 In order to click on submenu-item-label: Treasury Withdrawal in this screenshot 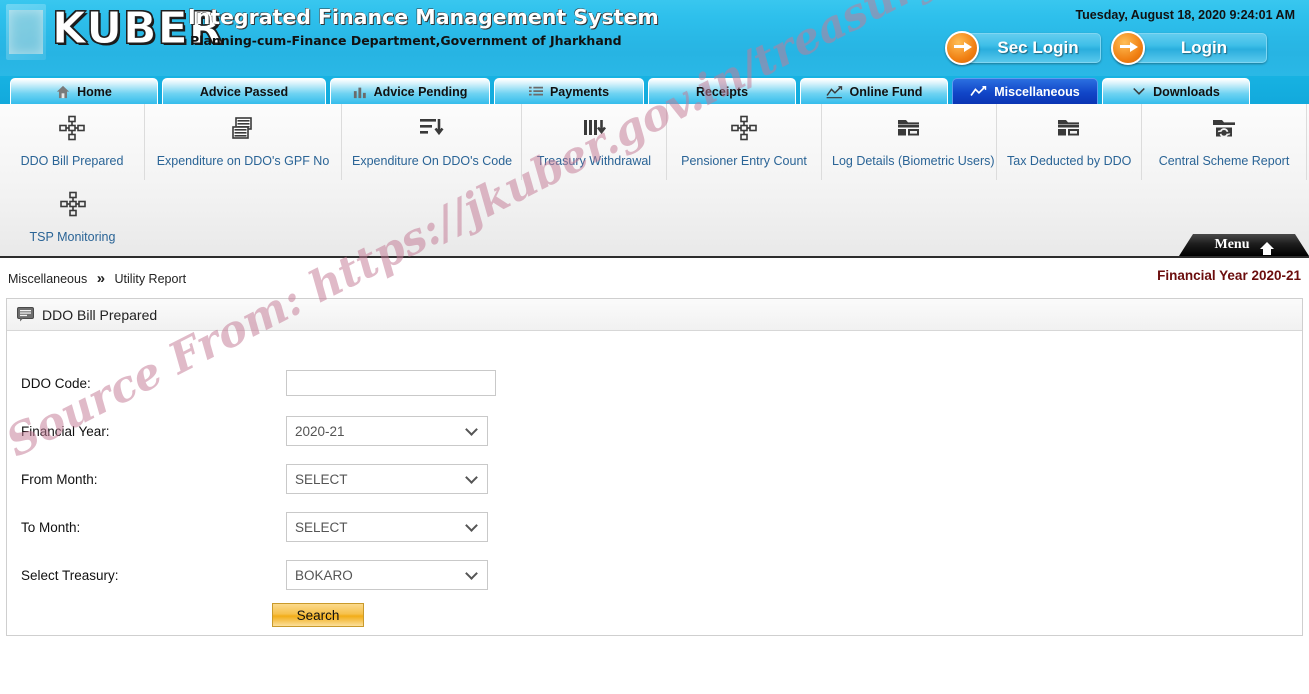, I will do `click(594, 161)`.